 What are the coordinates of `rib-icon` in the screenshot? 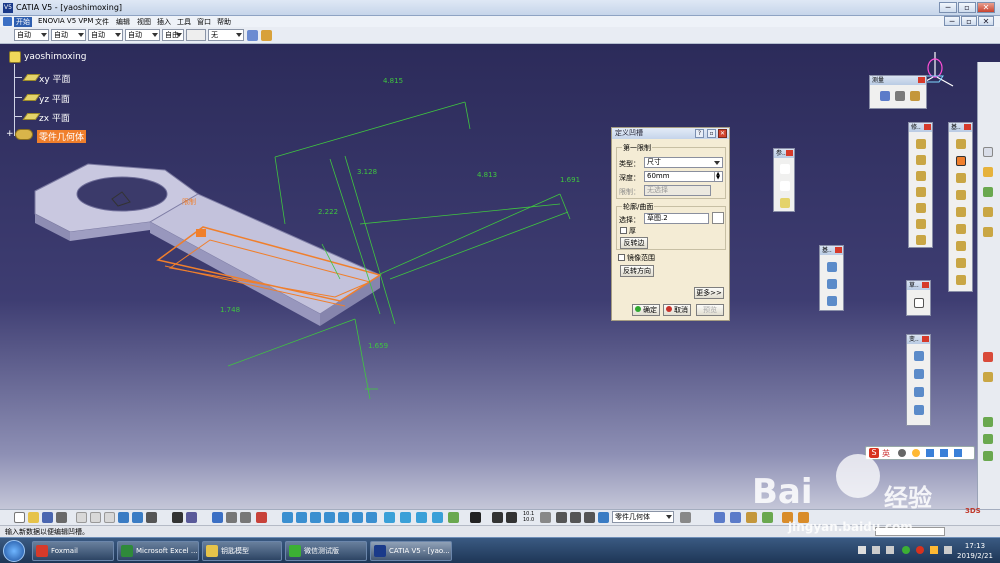 It's located at (961, 229).